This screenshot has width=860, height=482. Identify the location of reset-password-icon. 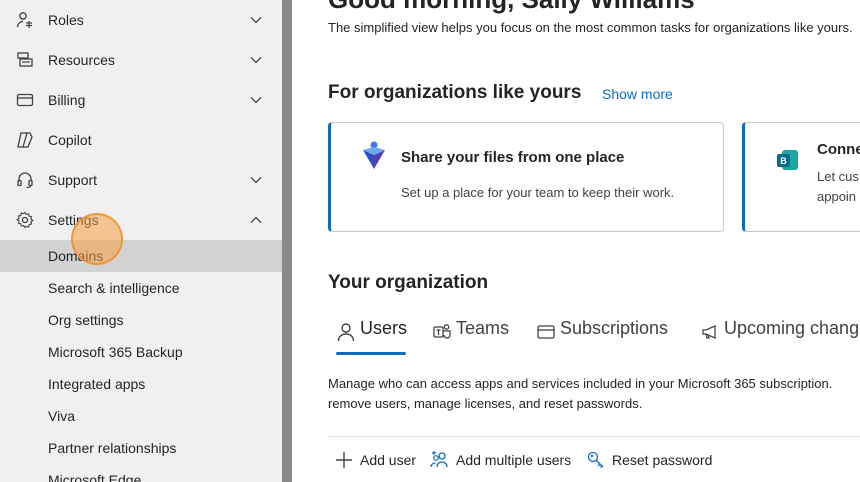
(595, 459).